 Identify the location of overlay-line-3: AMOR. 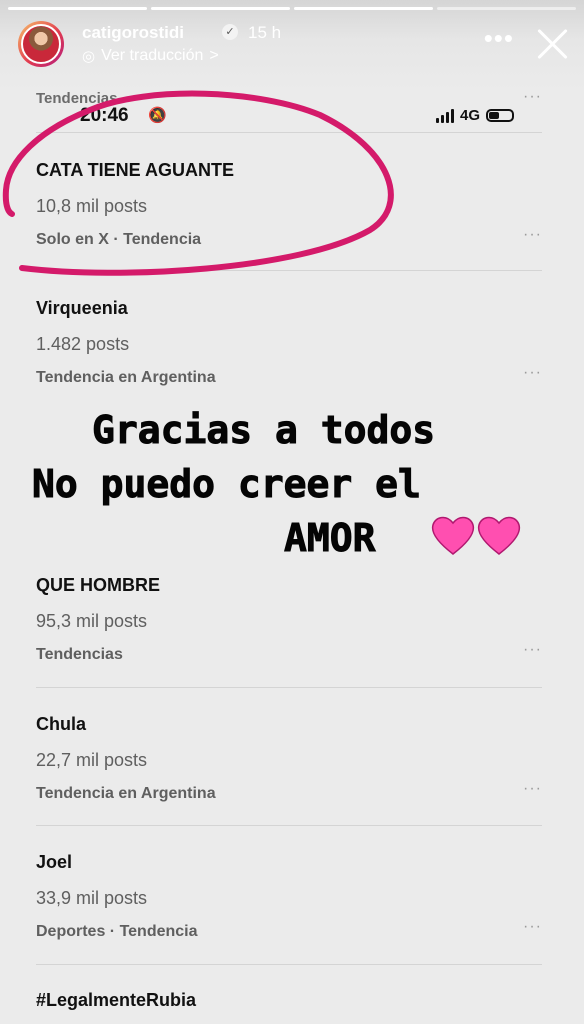
(330, 538).